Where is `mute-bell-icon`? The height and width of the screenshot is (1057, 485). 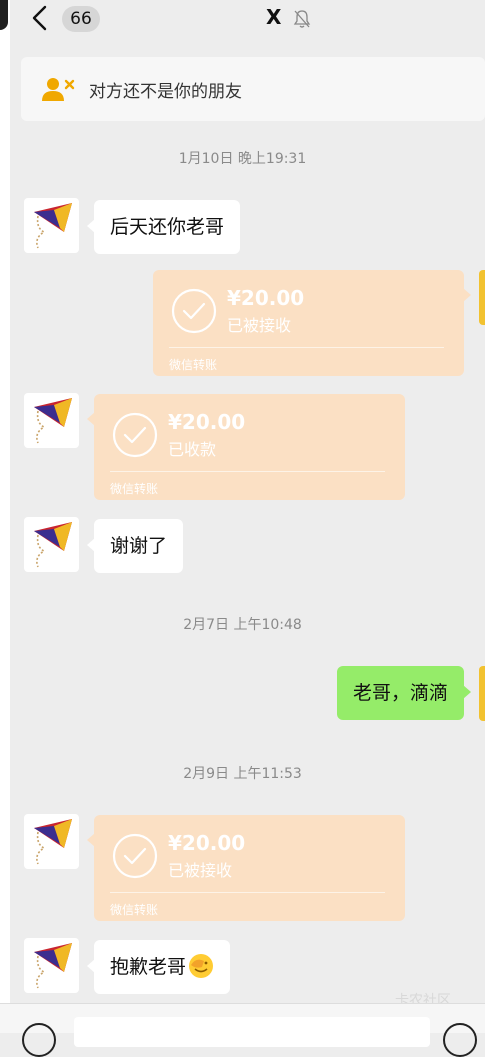 mute-bell-icon is located at coordinates (302, 19).